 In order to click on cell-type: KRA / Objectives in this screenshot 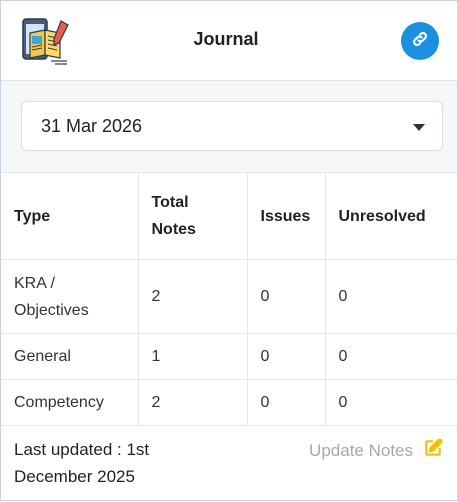, I will do `click(70, 296)`.